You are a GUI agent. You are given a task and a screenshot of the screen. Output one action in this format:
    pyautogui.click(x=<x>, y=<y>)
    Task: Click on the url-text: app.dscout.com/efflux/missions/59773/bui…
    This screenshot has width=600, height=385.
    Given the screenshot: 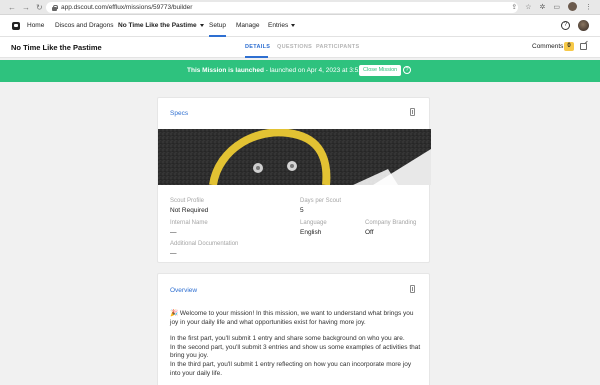 What is the action you would take?
    pyautogui.click(x=127, y=7)
    